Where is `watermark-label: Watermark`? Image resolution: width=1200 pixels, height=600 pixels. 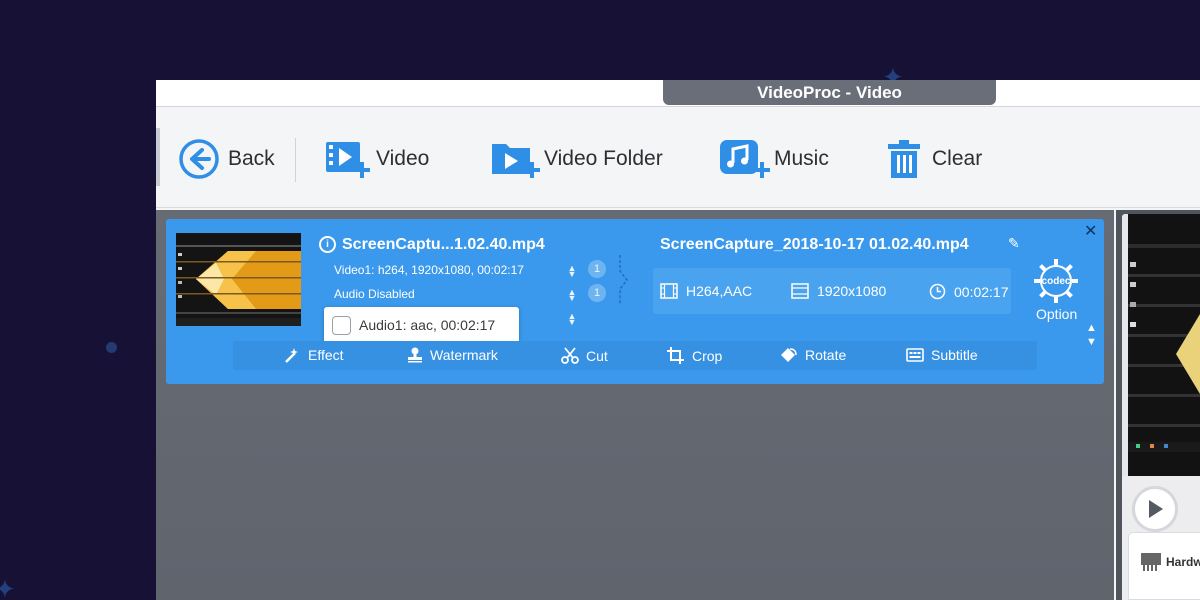
watermark-label: Watermark is located at coordinates (464, 355).